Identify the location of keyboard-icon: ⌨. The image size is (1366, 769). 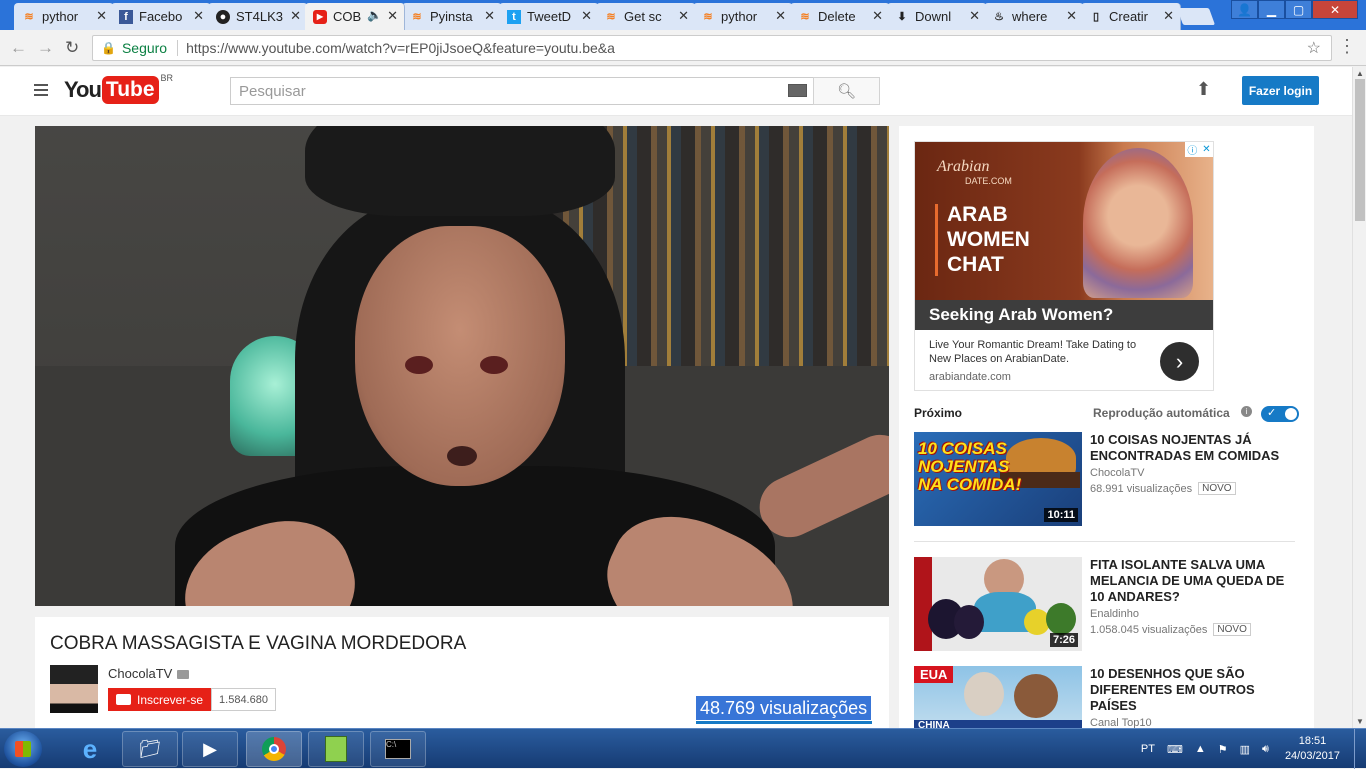
(1175, 749).